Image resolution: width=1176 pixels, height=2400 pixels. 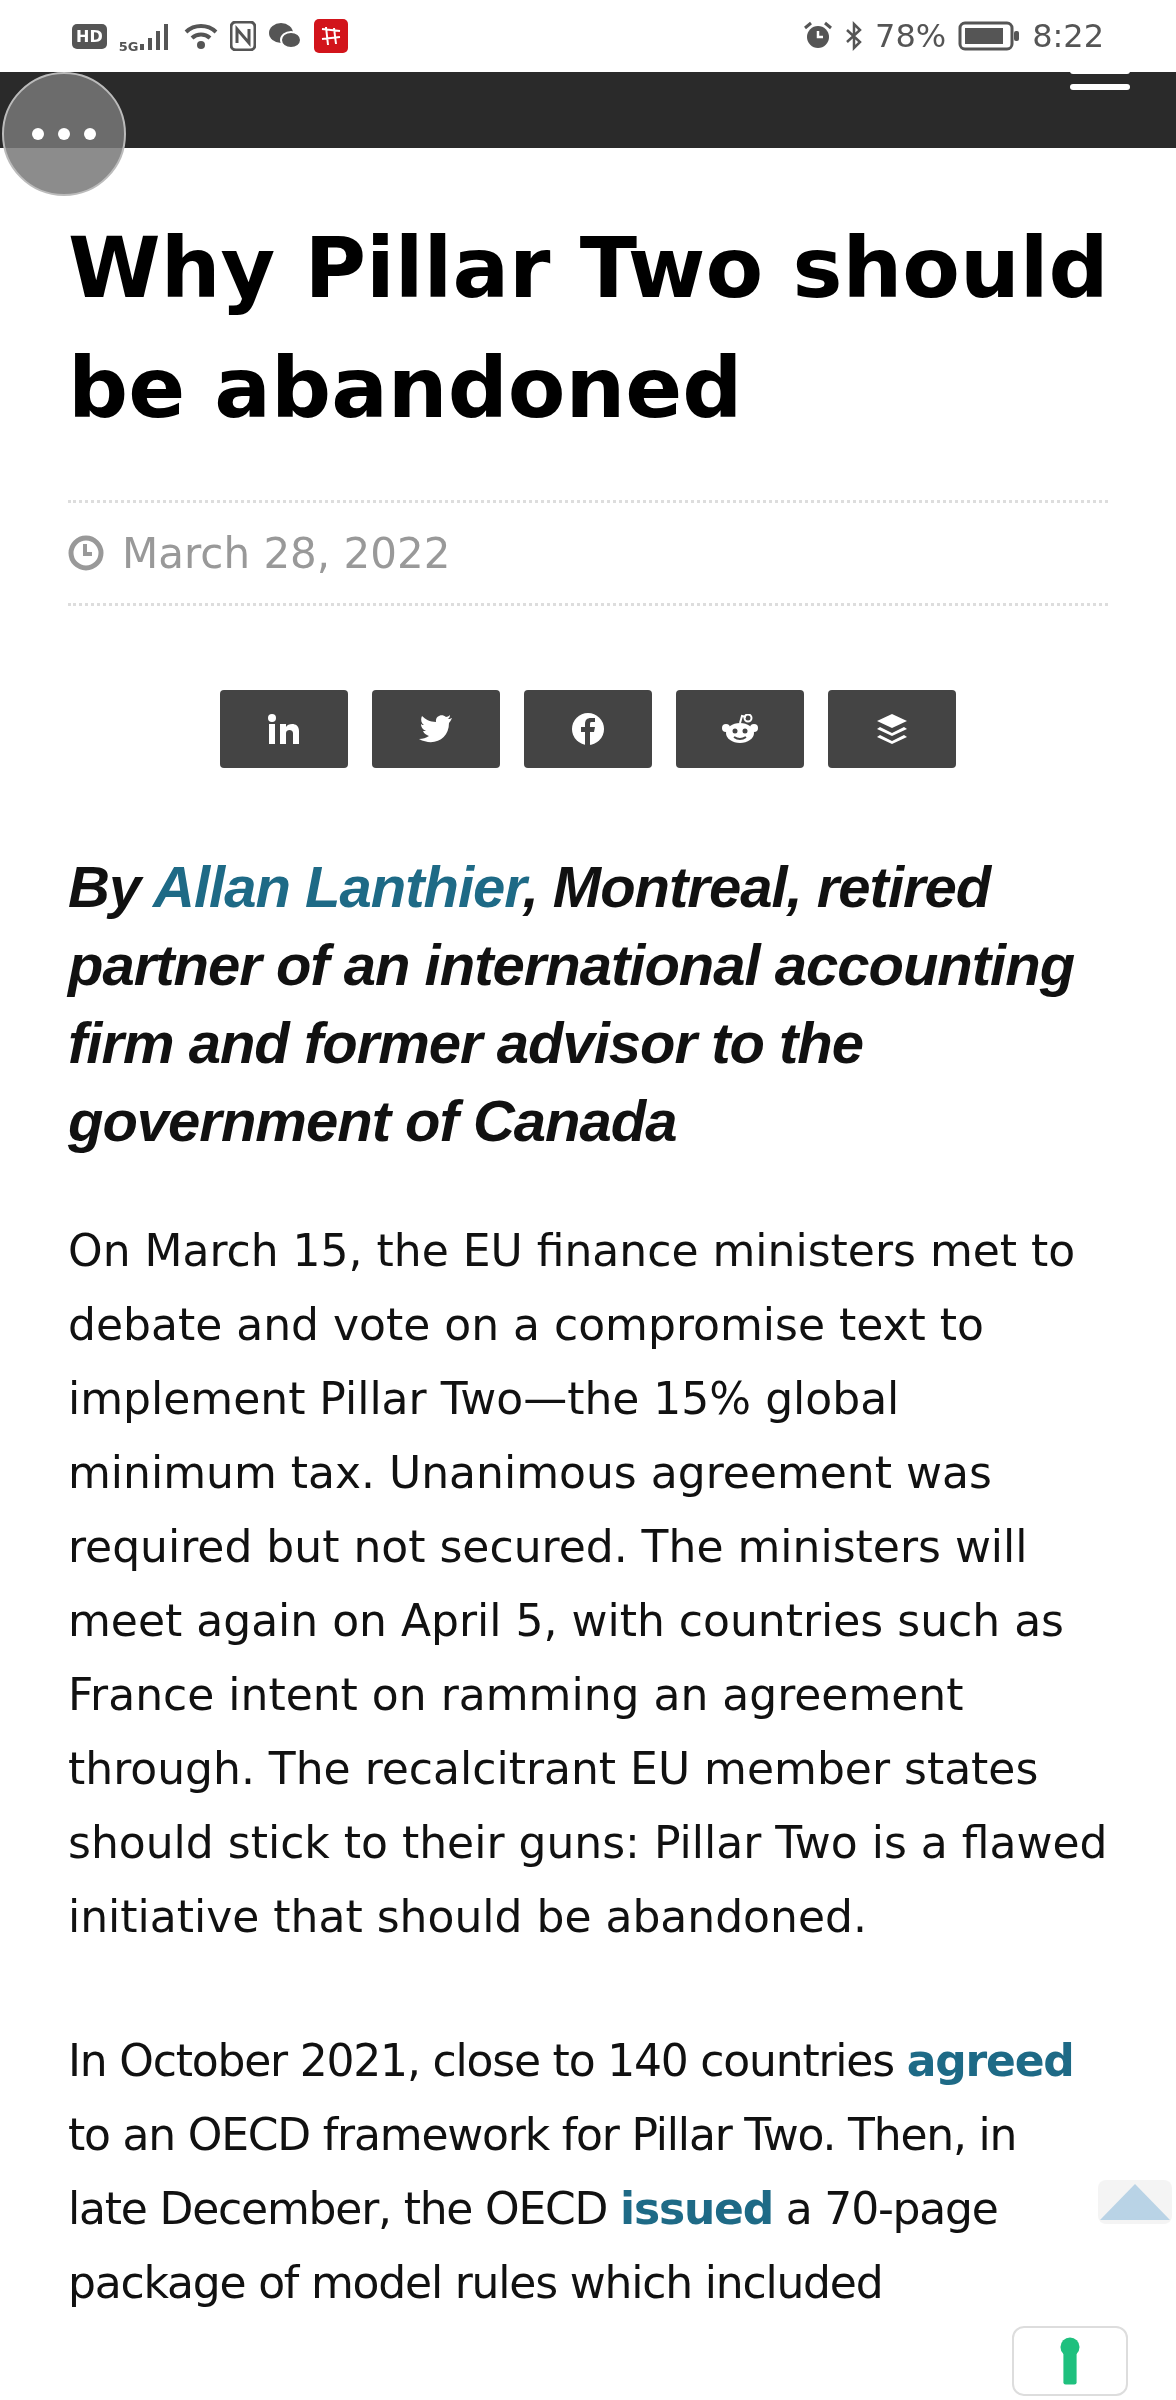 What do you see at coordinates (64, 134) in the screenshot?
I see `more-icon` at bounding box center [64, 134].